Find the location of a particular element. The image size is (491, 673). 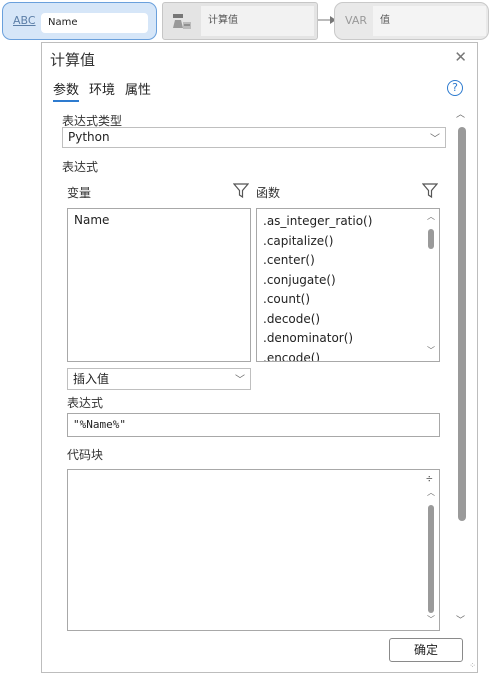

variables-filter-icon is located at coordinates (241, 191).